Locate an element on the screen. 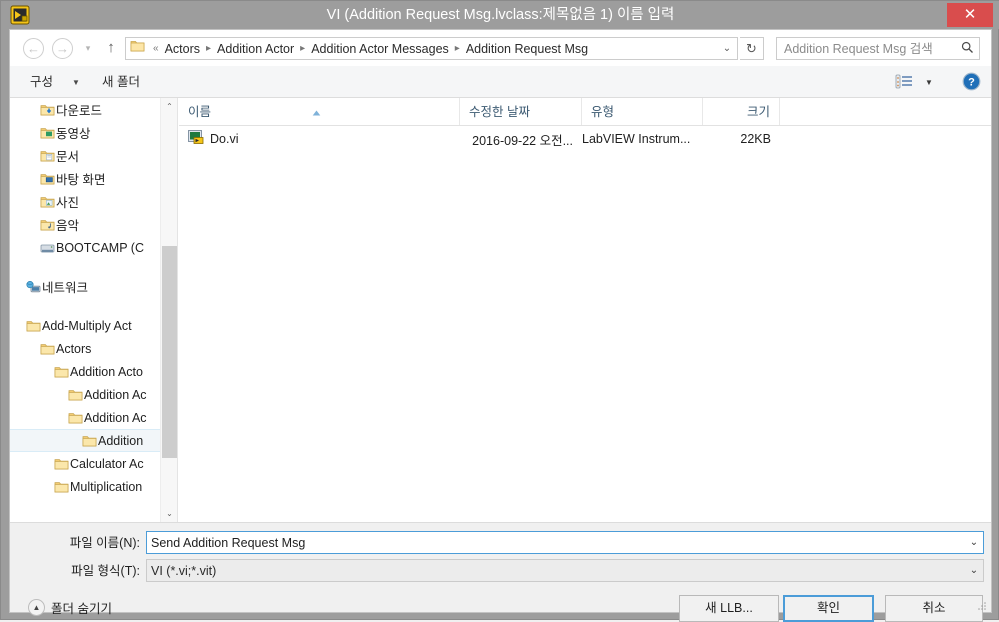 The width and height of the screenshot is (999, 622). chevron-up-icon: ▲ is located at coordinates (36, 607).